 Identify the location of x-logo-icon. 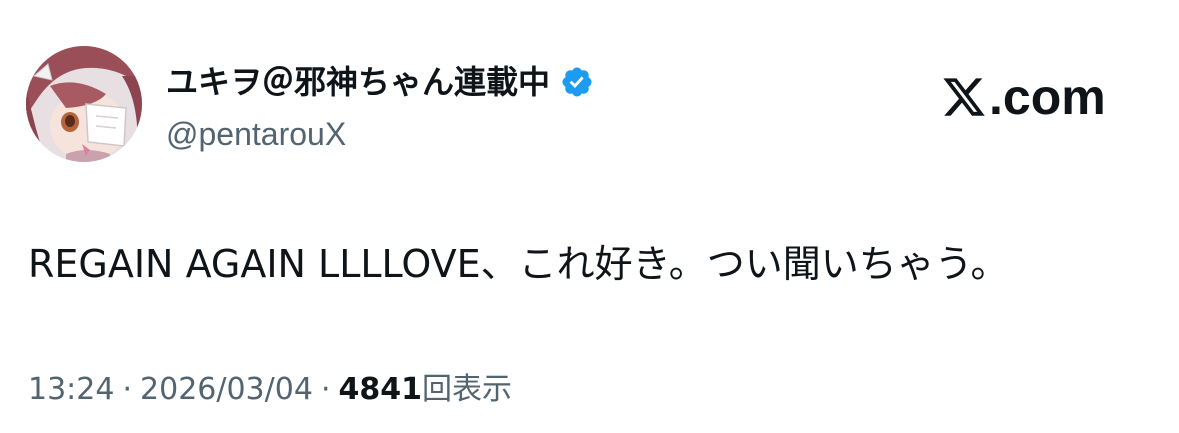
(964, 97).